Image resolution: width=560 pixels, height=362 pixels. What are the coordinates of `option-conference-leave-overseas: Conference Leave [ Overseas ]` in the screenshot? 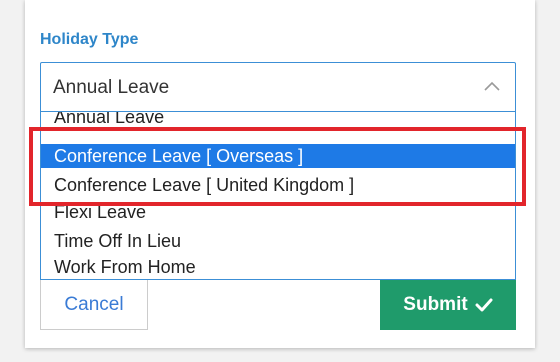 It's located at (278, 156).